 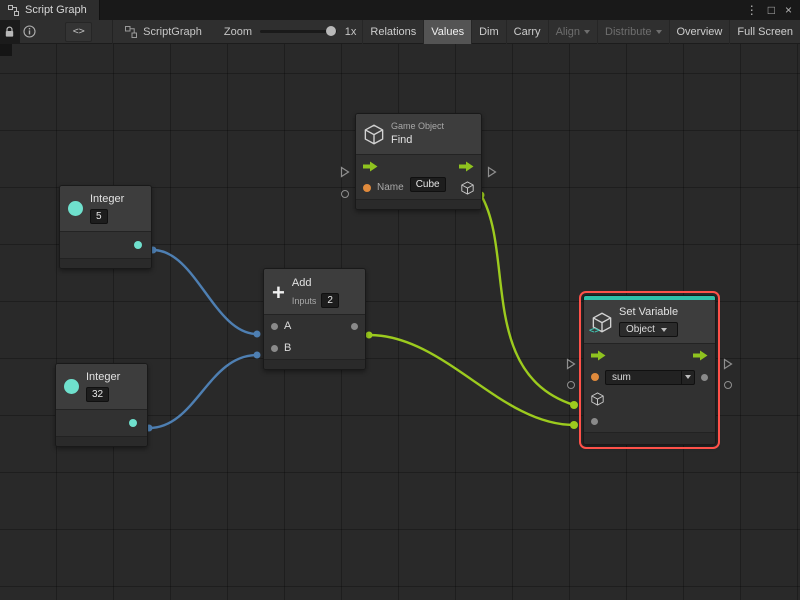 What do you see at coordinates (390, 187) in the screenshot?
I see `name-label: Name` at bounding box center [390, 187].